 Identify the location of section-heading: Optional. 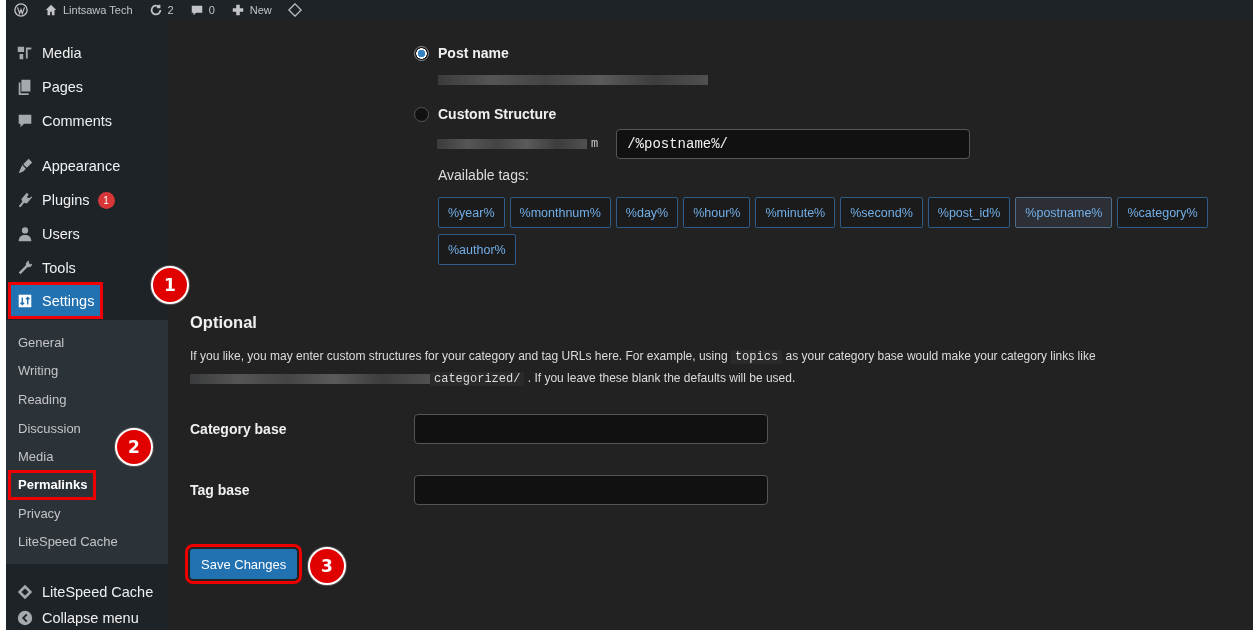
(224, 322).